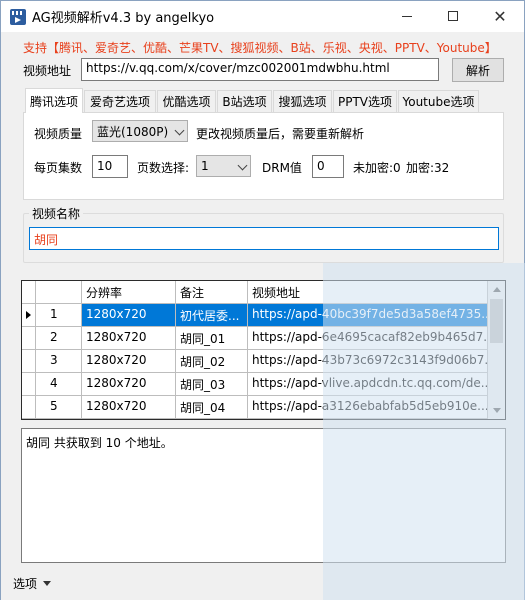 Image resolution: width=525 pixels, height=600 pixels. What do you see at coordinates (25, 584) in the screenshot?
I see `options-label: 选项` at bounding box center [25, 584].